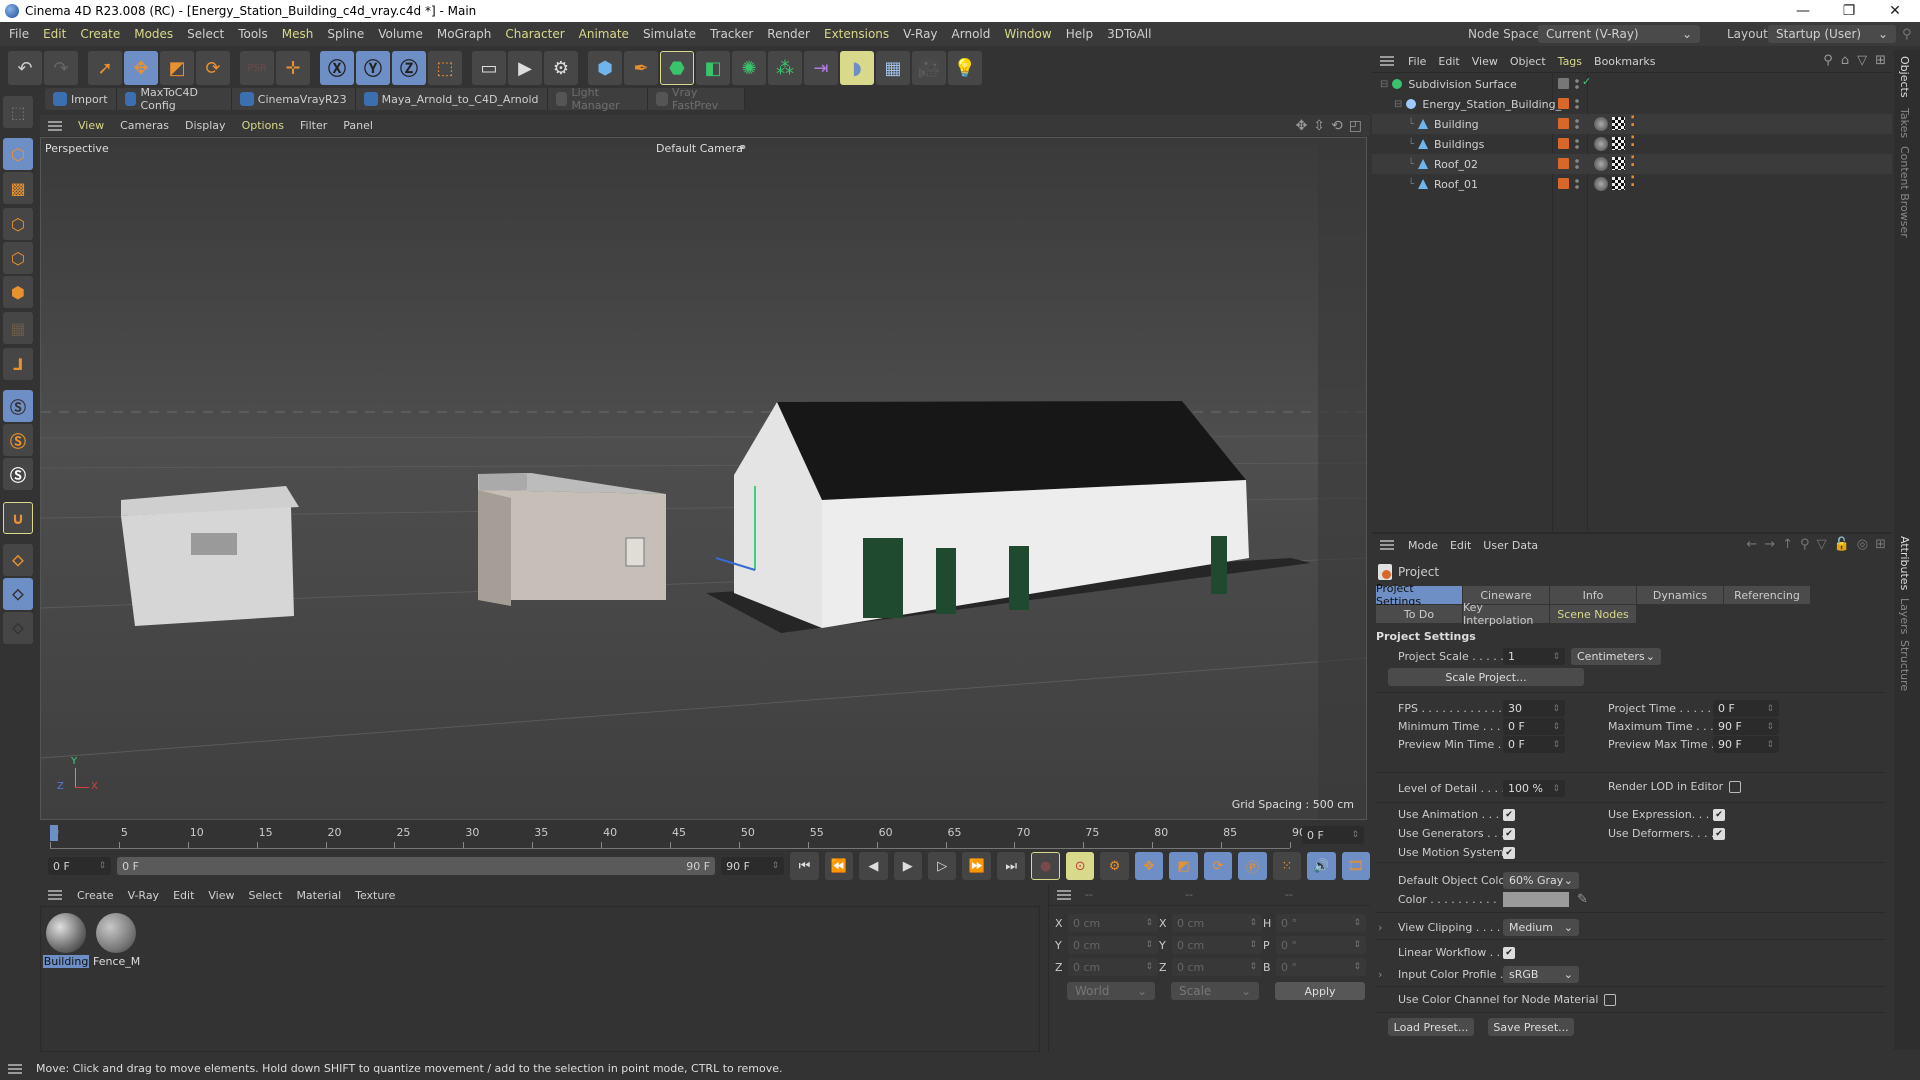 Image resolution: width=1920 pixels, height=1080 pixels. What do you see at coordinates (641, 68) in the screenshot?
I see `pen-button: ✒` at bounding box center [641, 68].